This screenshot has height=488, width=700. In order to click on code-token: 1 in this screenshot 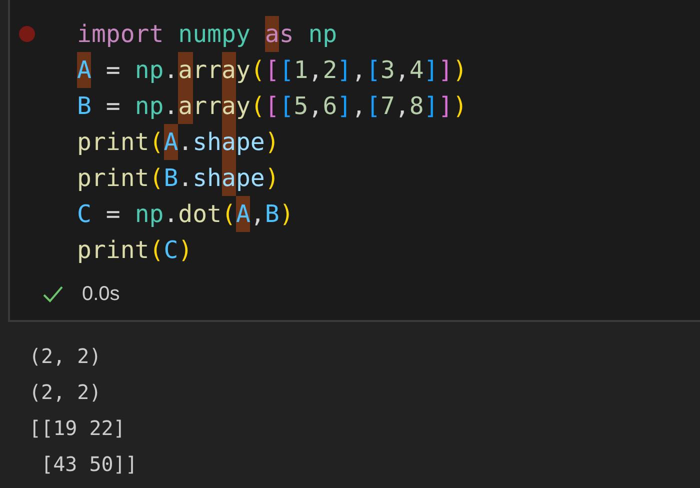, I will do `click(301, 70)`.